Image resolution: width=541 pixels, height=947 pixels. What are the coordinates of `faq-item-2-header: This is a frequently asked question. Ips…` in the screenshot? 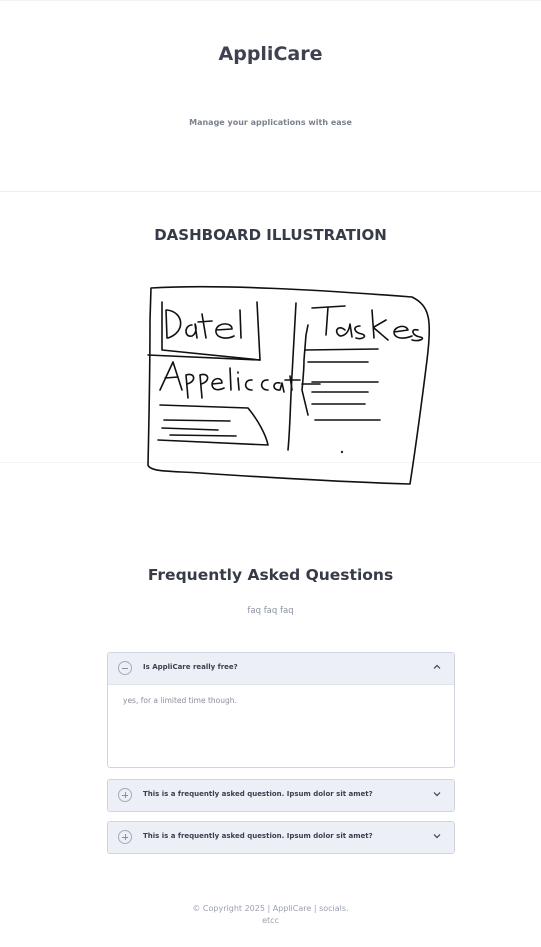 It's located at (281, 795).